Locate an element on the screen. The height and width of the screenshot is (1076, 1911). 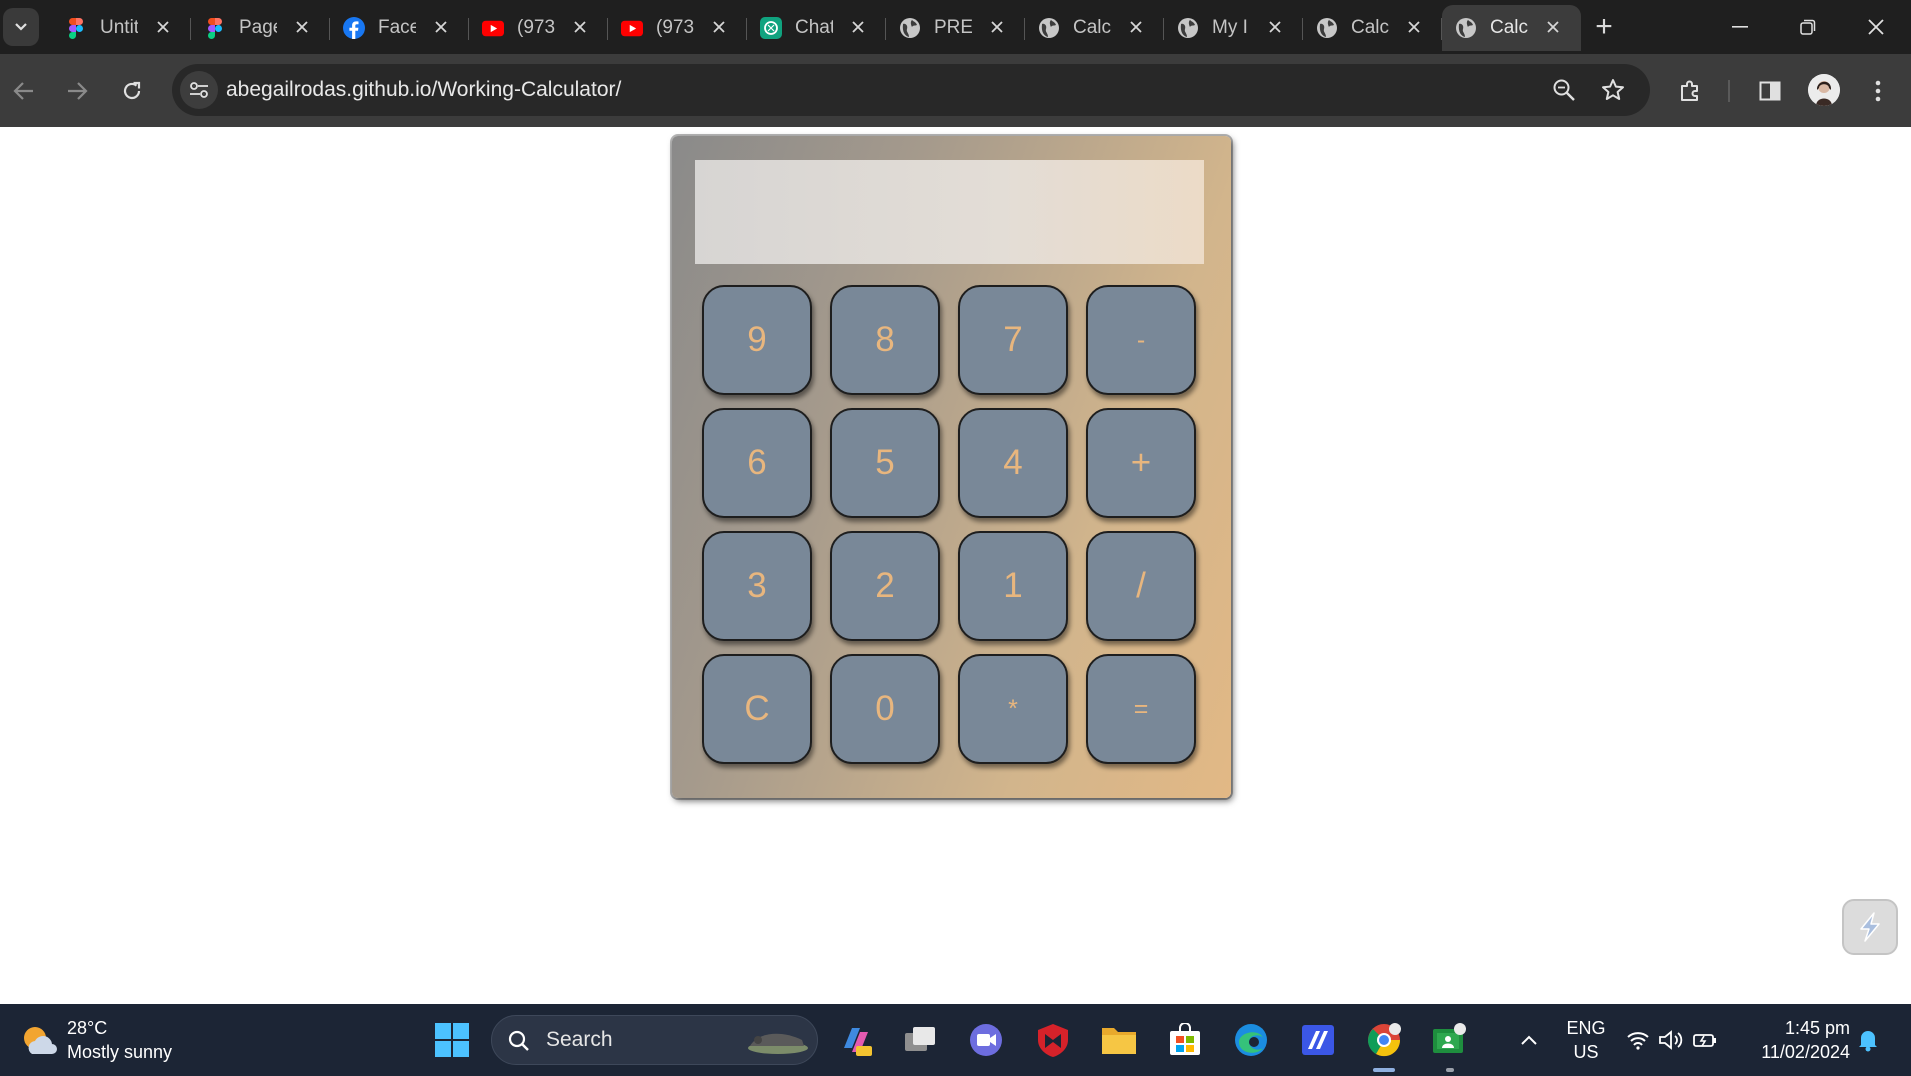
taskbar-app-classroom is located at coordinates (1449, 1040).